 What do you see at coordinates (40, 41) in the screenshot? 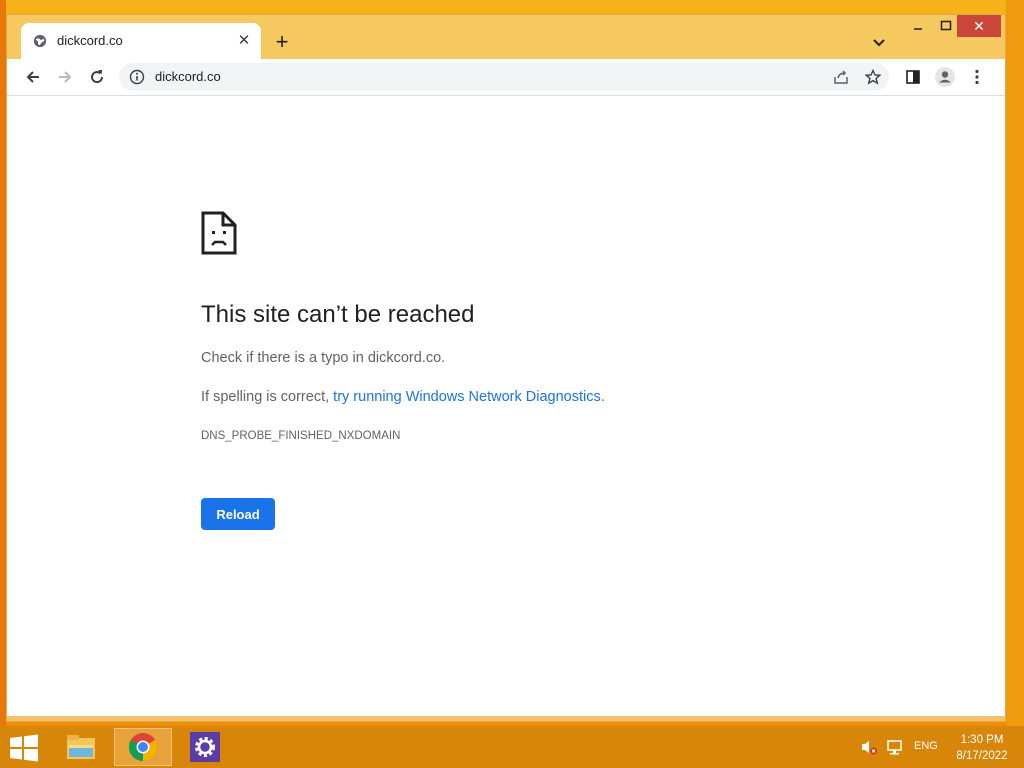
I see `globe-icon` at bounding box center [40, 41].